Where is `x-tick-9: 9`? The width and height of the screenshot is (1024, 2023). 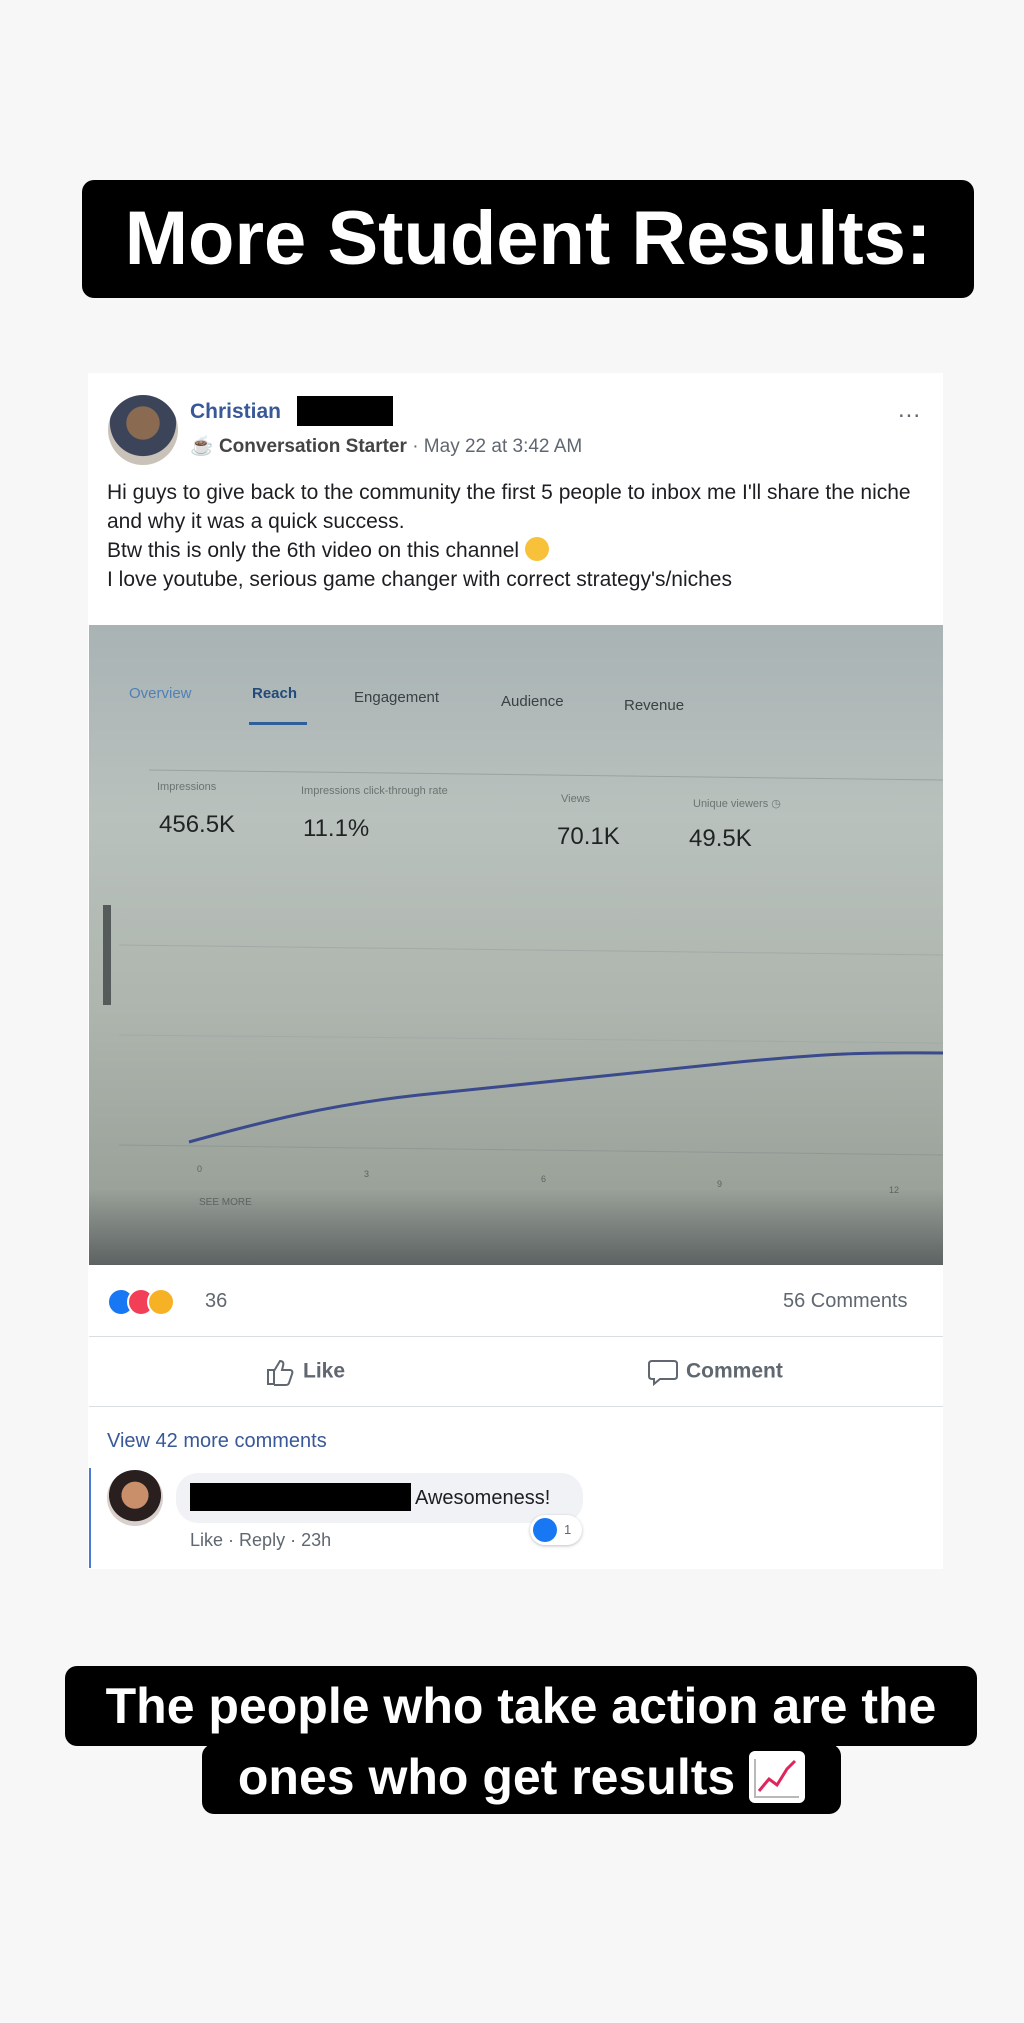
x-tick-9: 9 is located at coordinates (719, 1184).